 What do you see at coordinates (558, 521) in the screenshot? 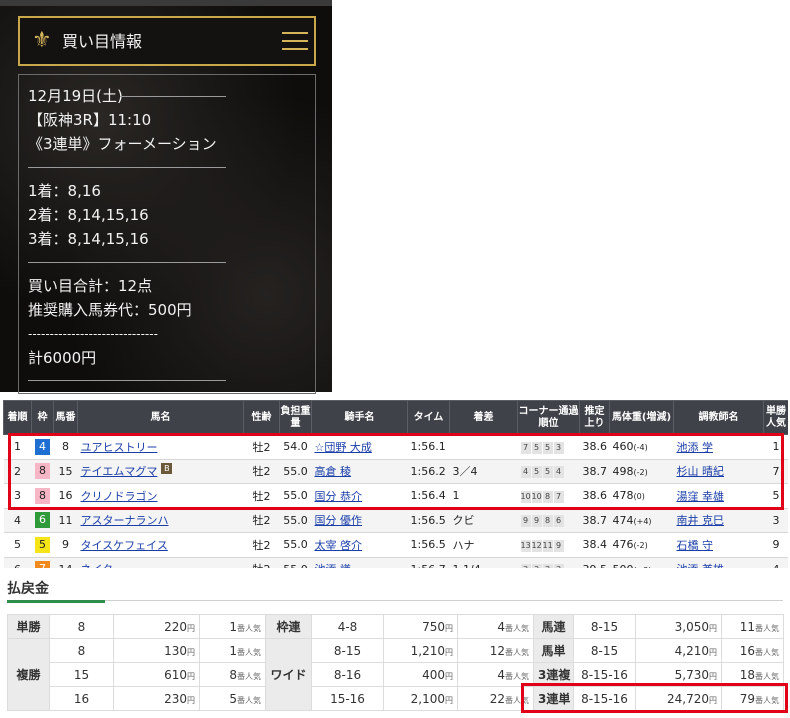
I see `corner-position: 6` at bounding box center [558, 521].